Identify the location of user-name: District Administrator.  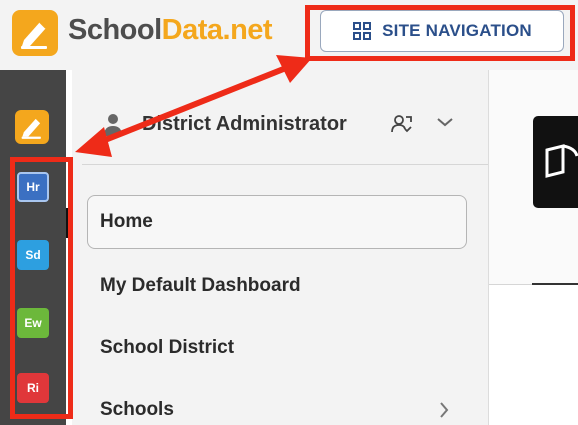
(244, 124).